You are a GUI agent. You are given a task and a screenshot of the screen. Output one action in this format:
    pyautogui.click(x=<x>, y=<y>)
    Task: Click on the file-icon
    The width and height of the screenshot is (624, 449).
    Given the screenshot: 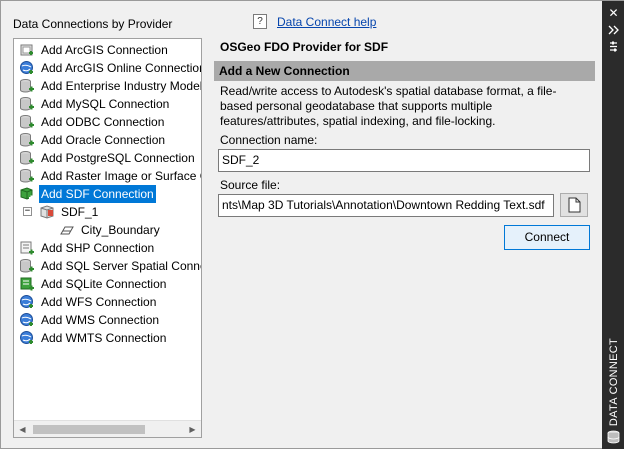 What is the action you would take?
    pyautogui.click(x=574, y=205)
    